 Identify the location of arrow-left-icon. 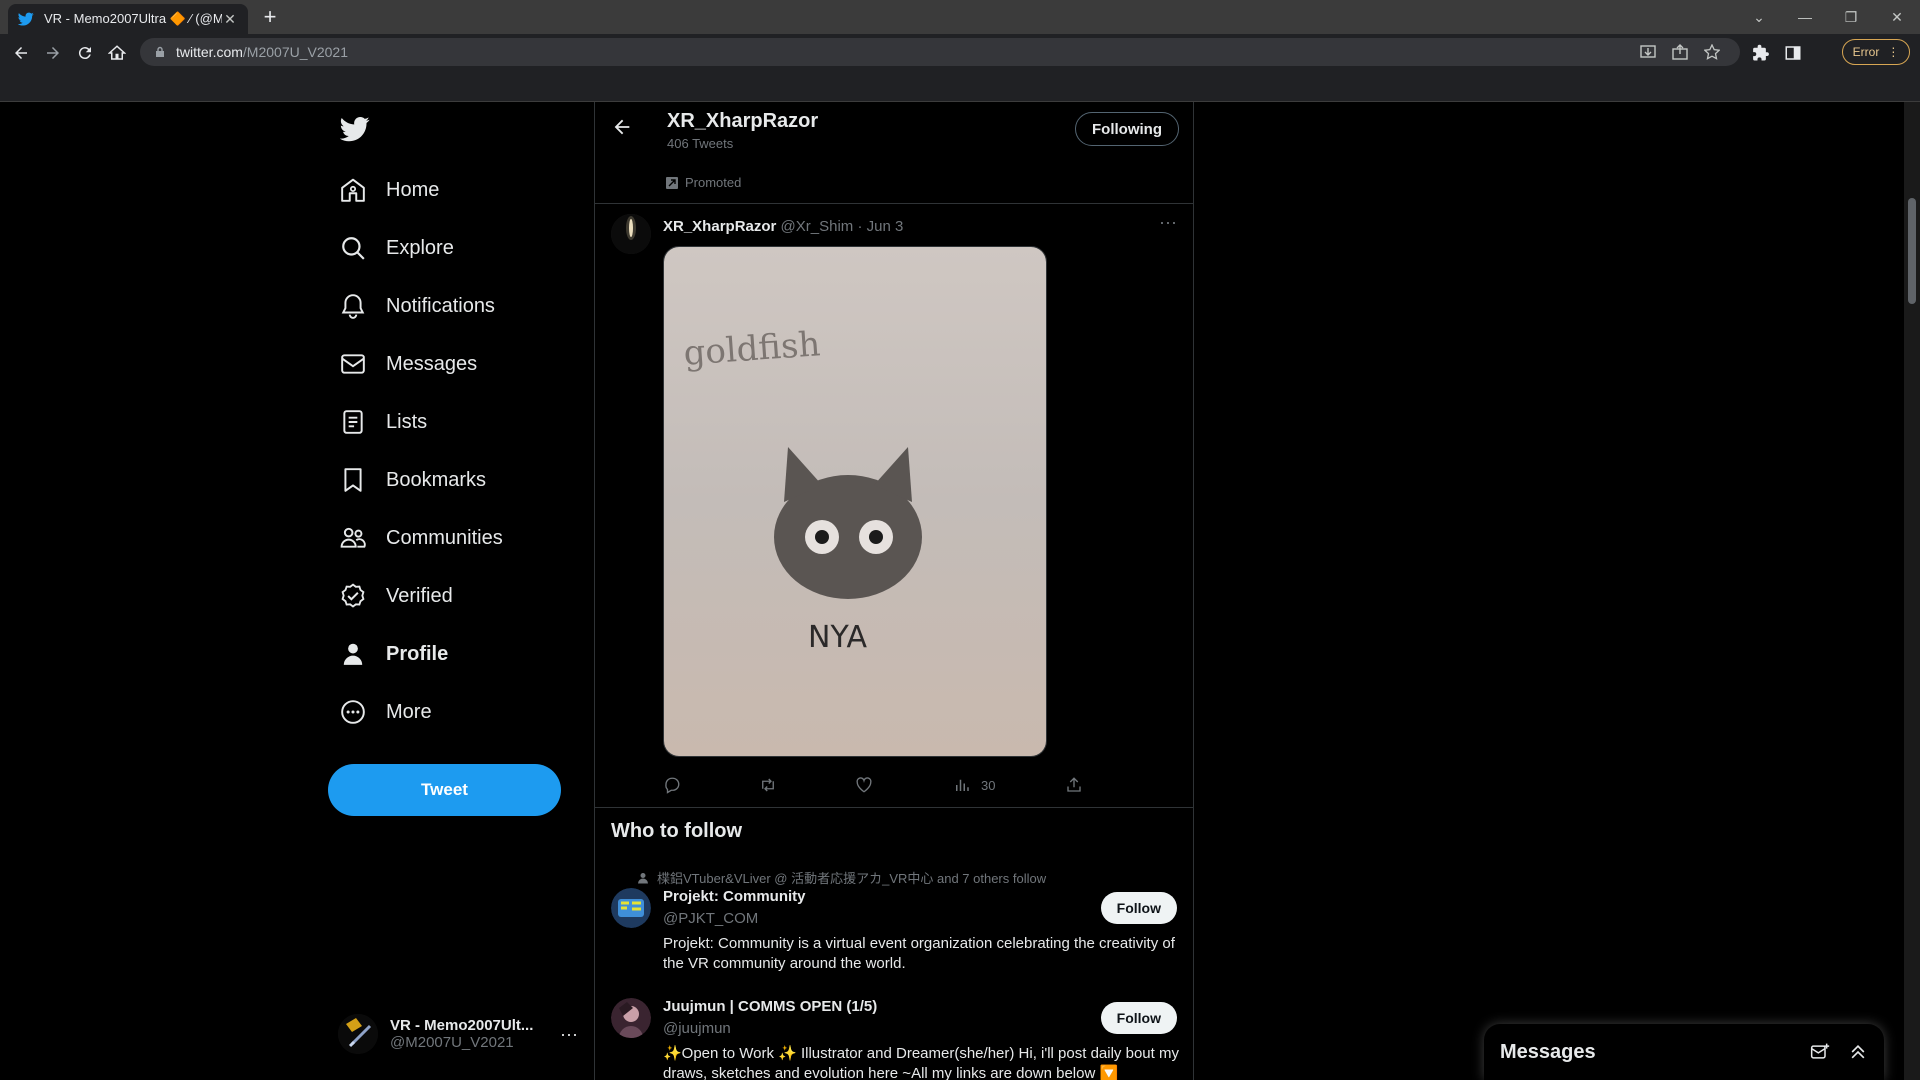
(21, 53).